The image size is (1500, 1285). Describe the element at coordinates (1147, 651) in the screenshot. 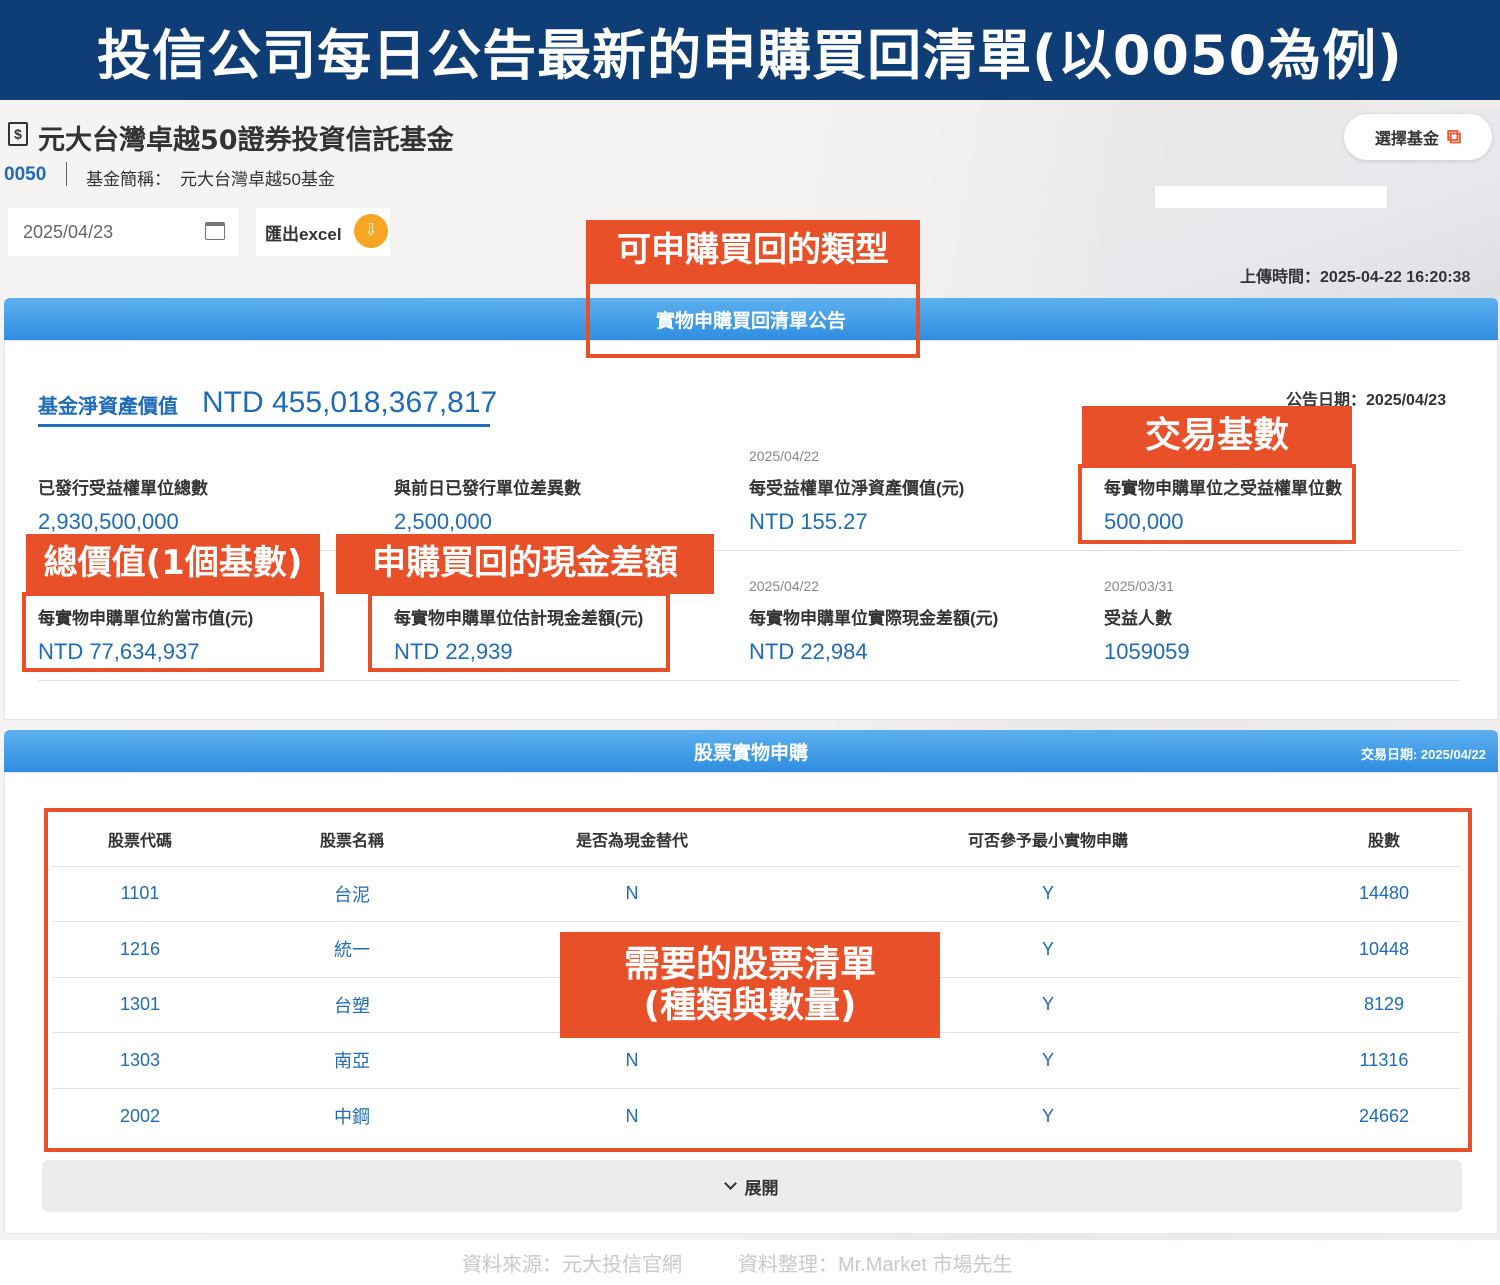

I see `metric-value: 1059059` at that location.